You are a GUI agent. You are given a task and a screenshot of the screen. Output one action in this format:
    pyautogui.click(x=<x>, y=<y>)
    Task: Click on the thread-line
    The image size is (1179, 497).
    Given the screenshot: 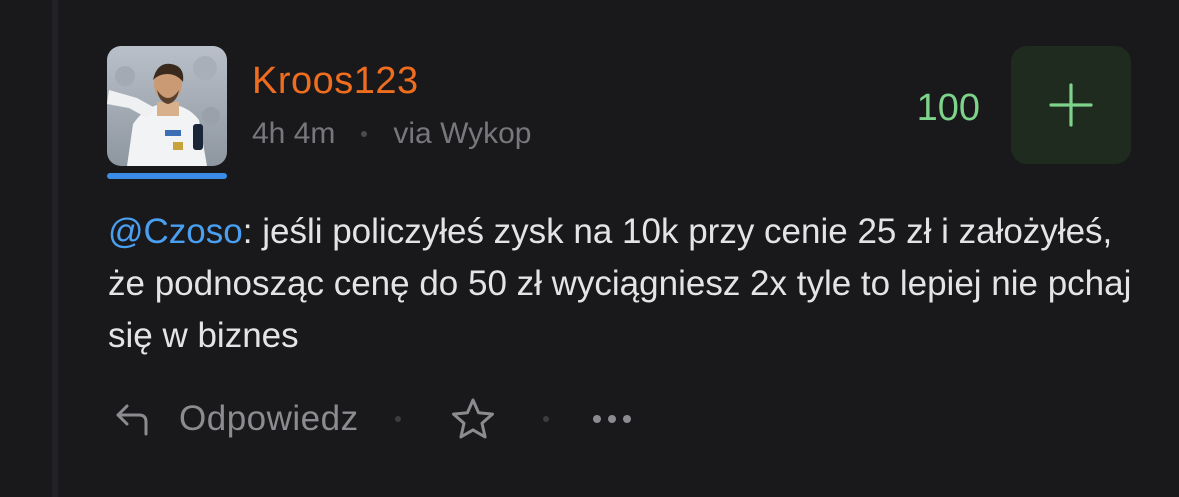 What is the action you would take?
    pyautogui.click(x=55, y=248)
    